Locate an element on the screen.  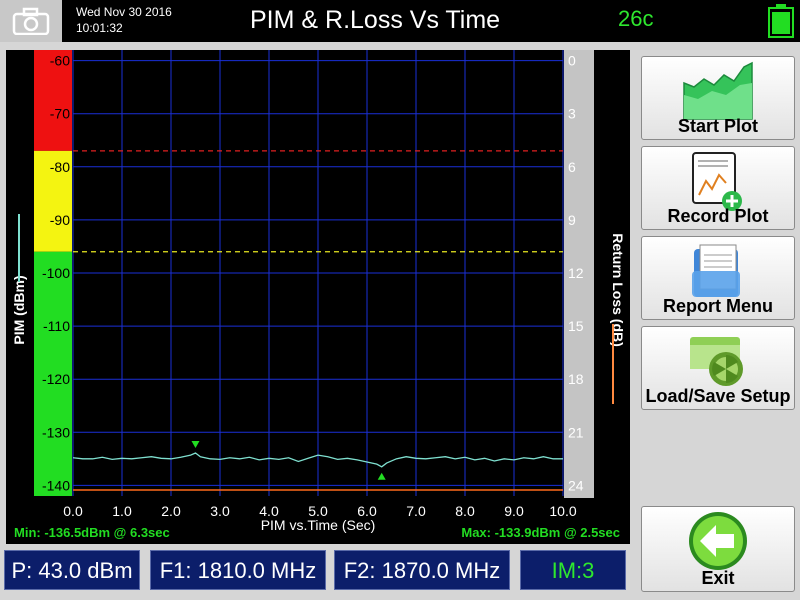
y-left-axis-label: PIM (dBm) is located at coordinates (19, 309).